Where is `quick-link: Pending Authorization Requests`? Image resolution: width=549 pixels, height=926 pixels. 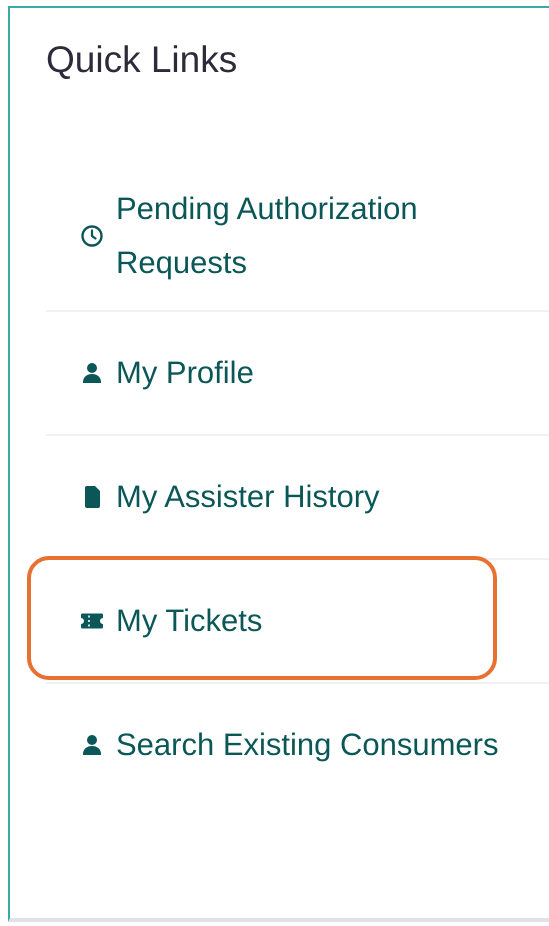
quick-link: Pending Authorization Requests is located at coordinates (297, 236).